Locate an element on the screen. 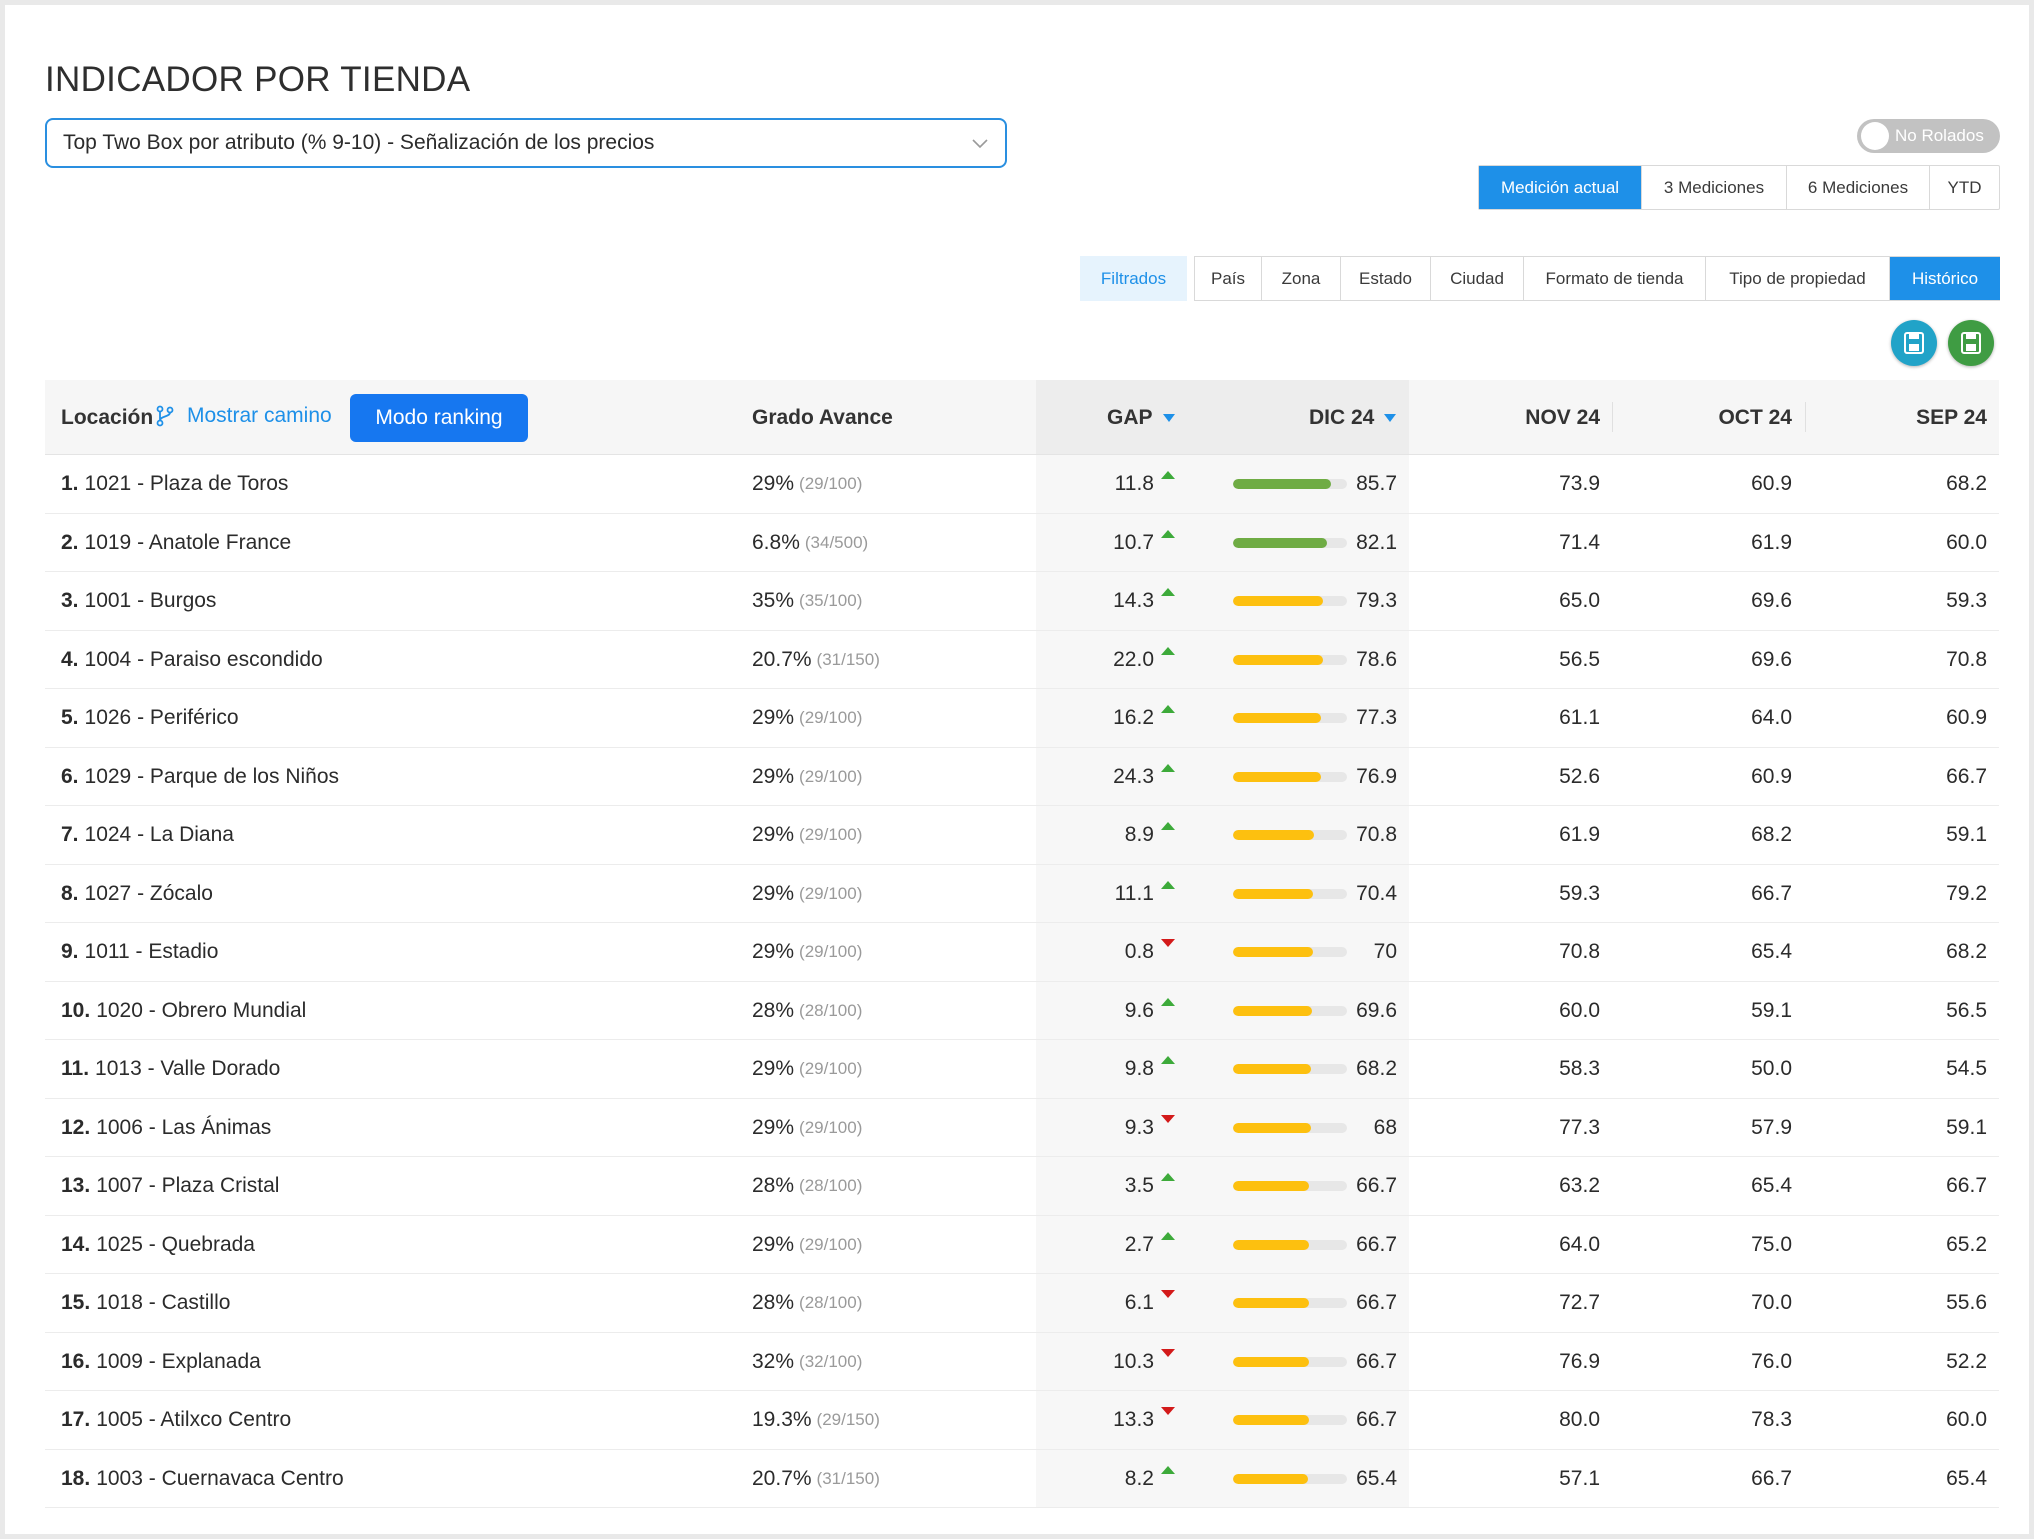  location-cell: 4. 1004 - Paraiso escondido is located at coordinates (192, 660).